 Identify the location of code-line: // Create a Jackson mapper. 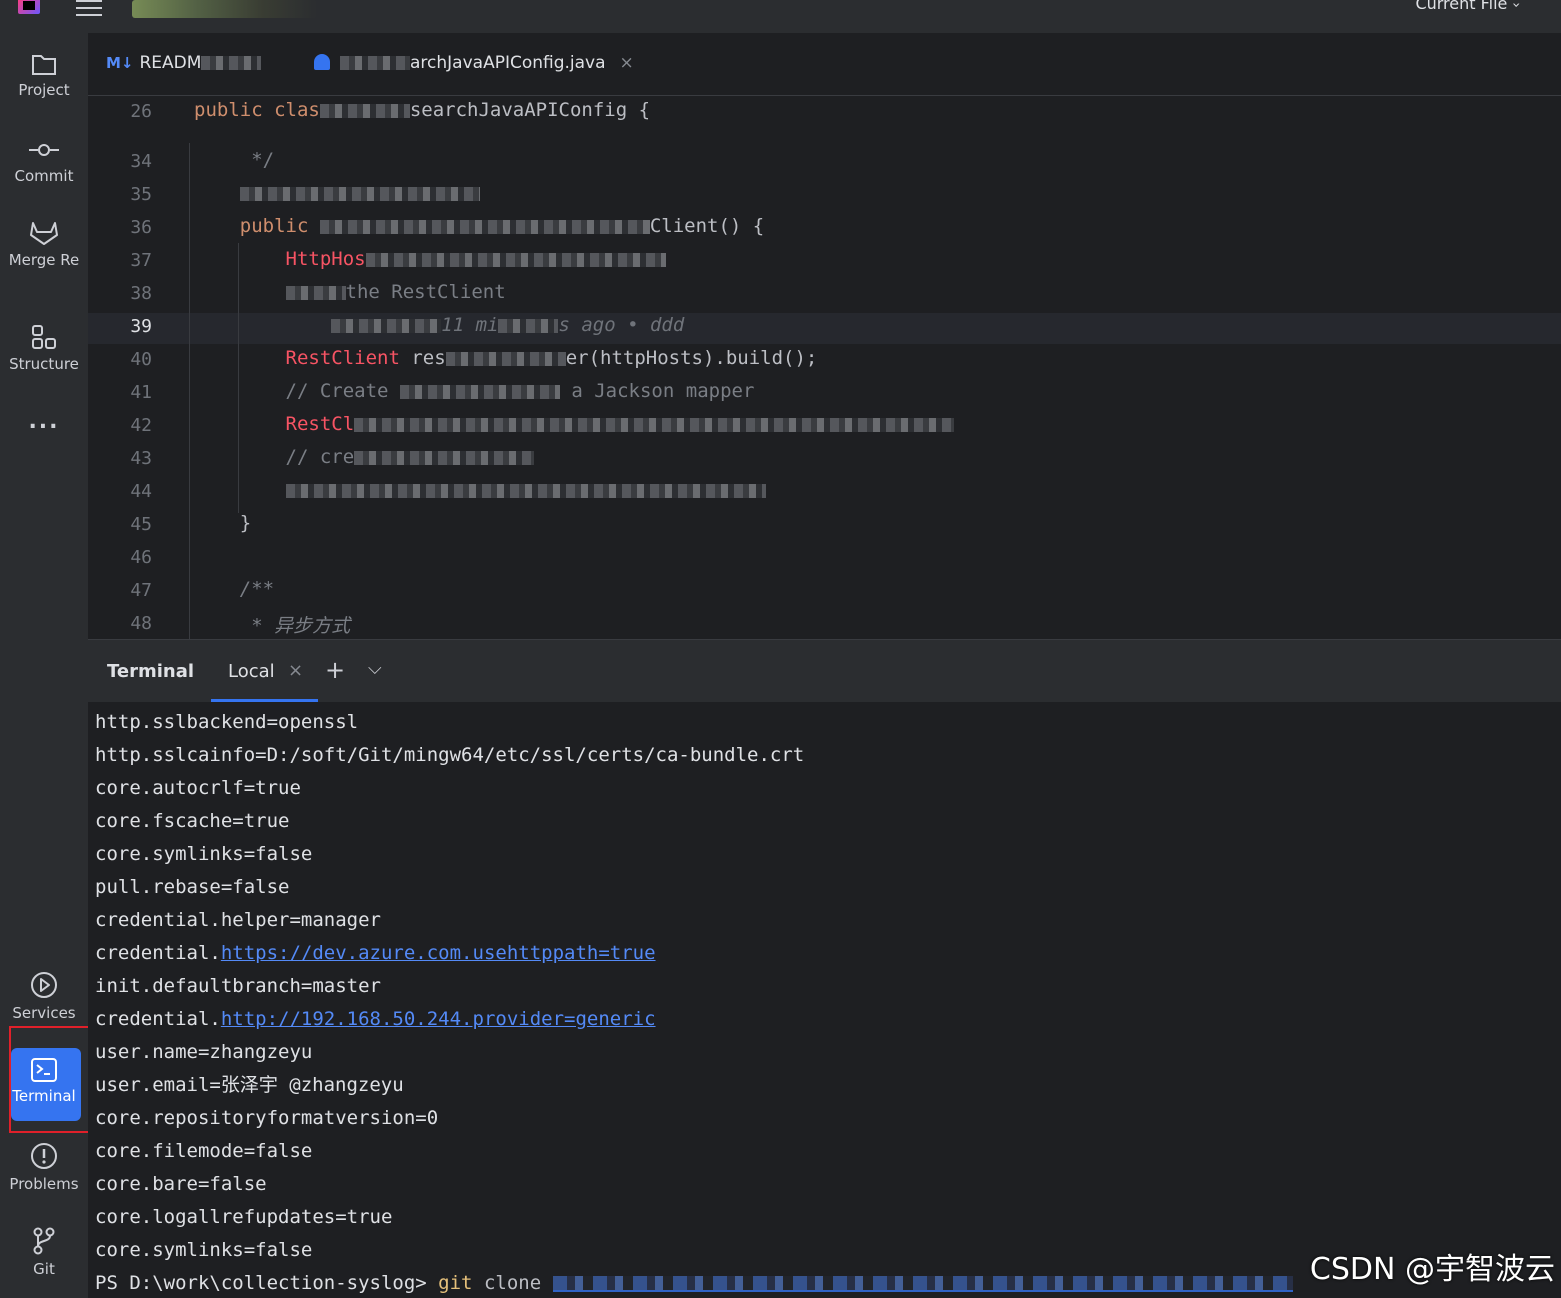
(474, 391).